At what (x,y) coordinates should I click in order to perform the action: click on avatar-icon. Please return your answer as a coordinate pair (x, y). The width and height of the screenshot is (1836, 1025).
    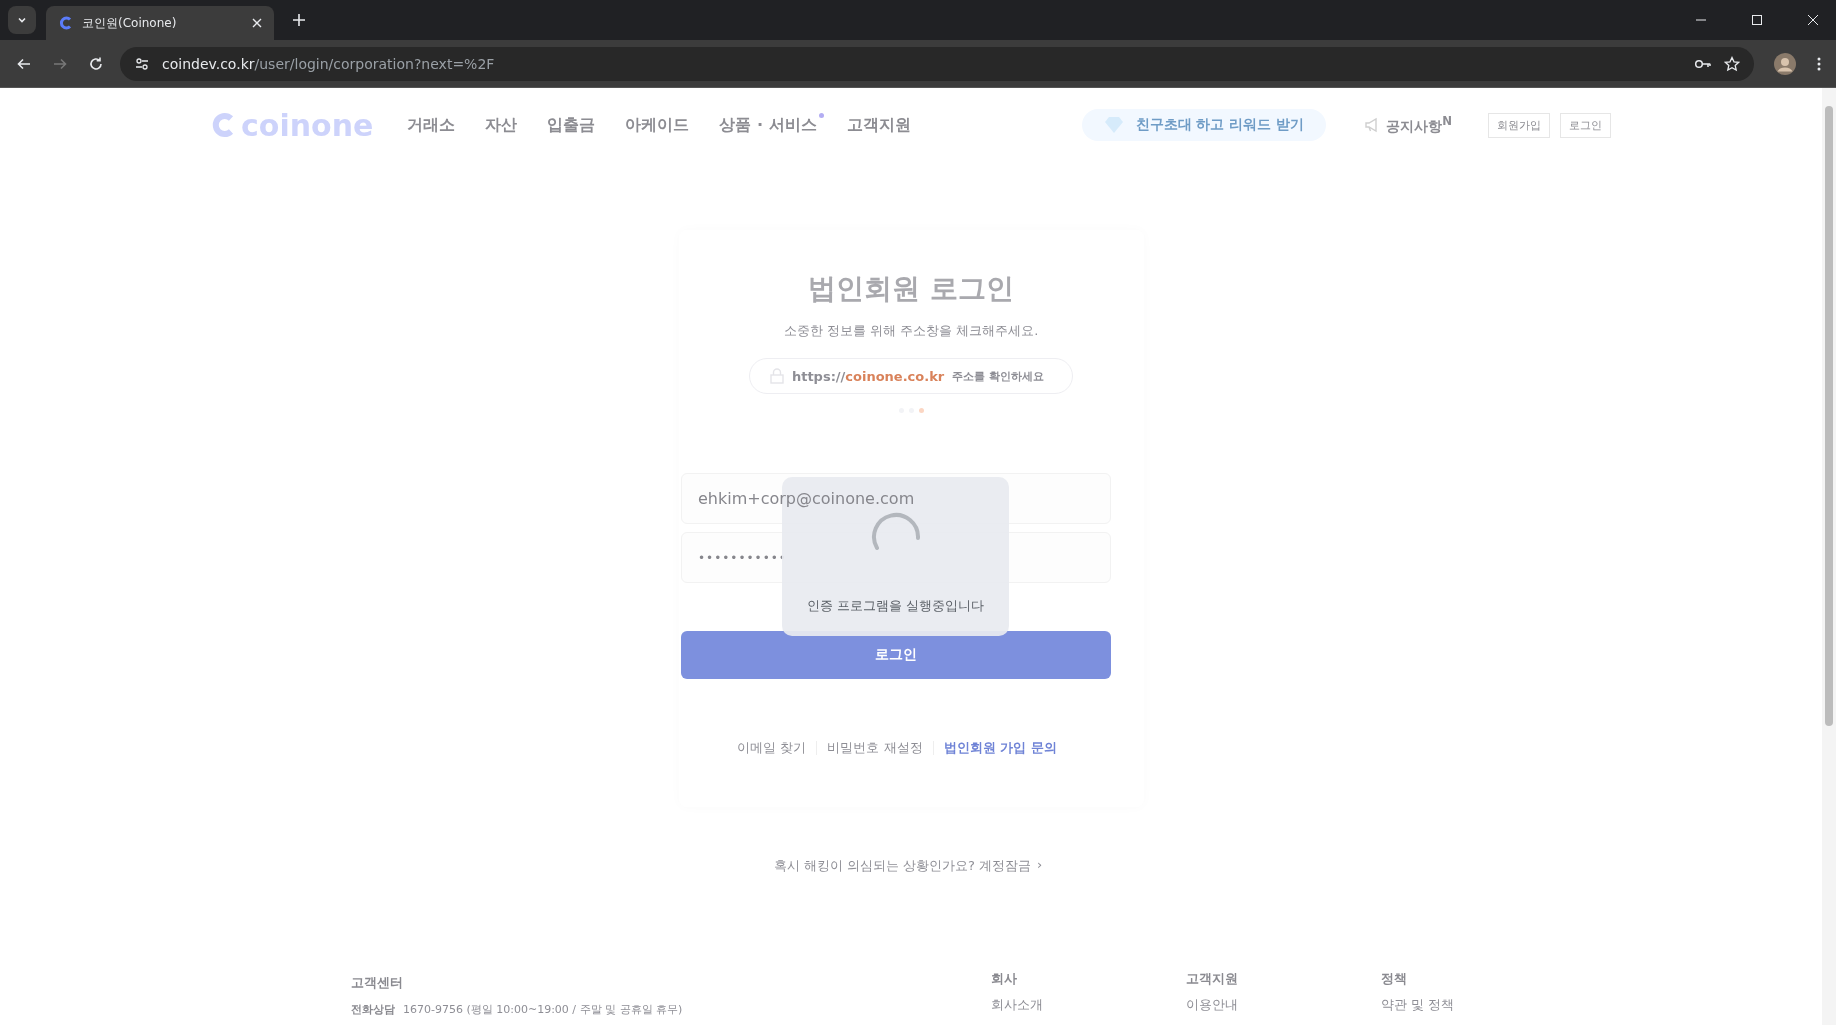
    Looking at the image, I should click on (1785, 63).